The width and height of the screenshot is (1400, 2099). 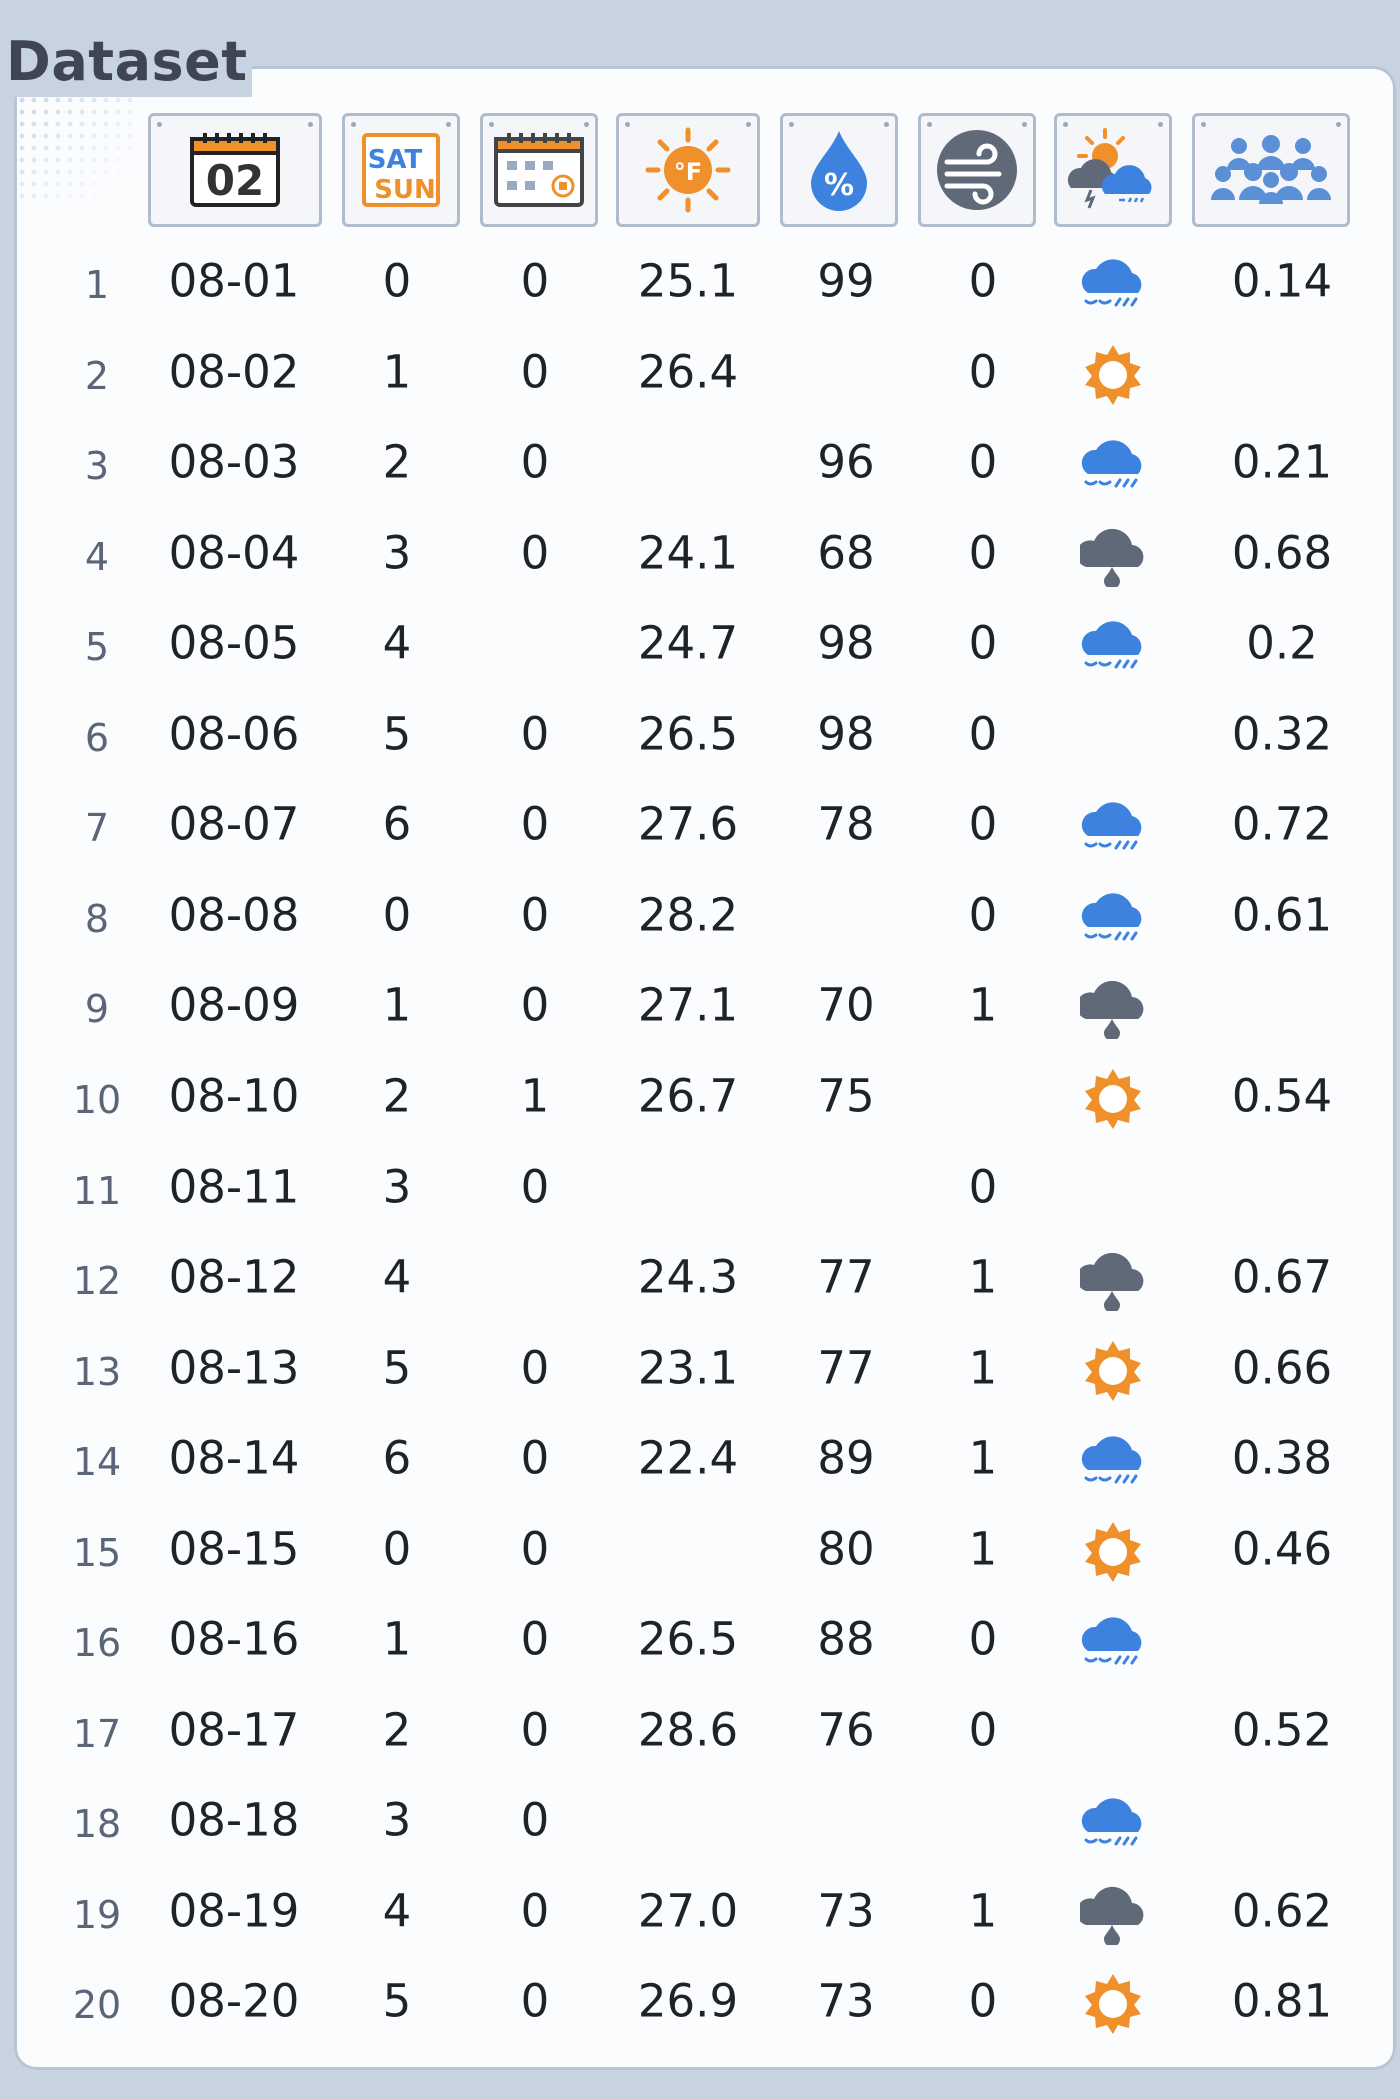 What do you see at coordinates (1282, 1277) in the screenshot?
I see `cell-crowd: 0.67` at bounding box center [1282, 1277].